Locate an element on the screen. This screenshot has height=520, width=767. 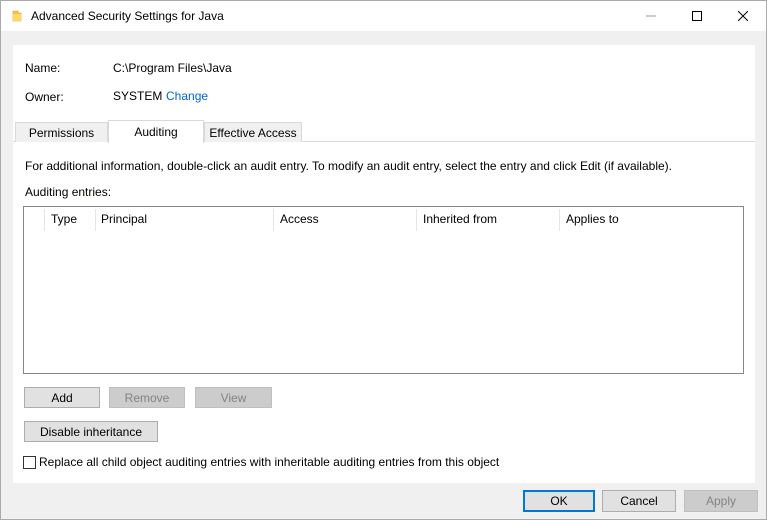
tab-effective-access: Effective Access is located at coordinates (253, 132).